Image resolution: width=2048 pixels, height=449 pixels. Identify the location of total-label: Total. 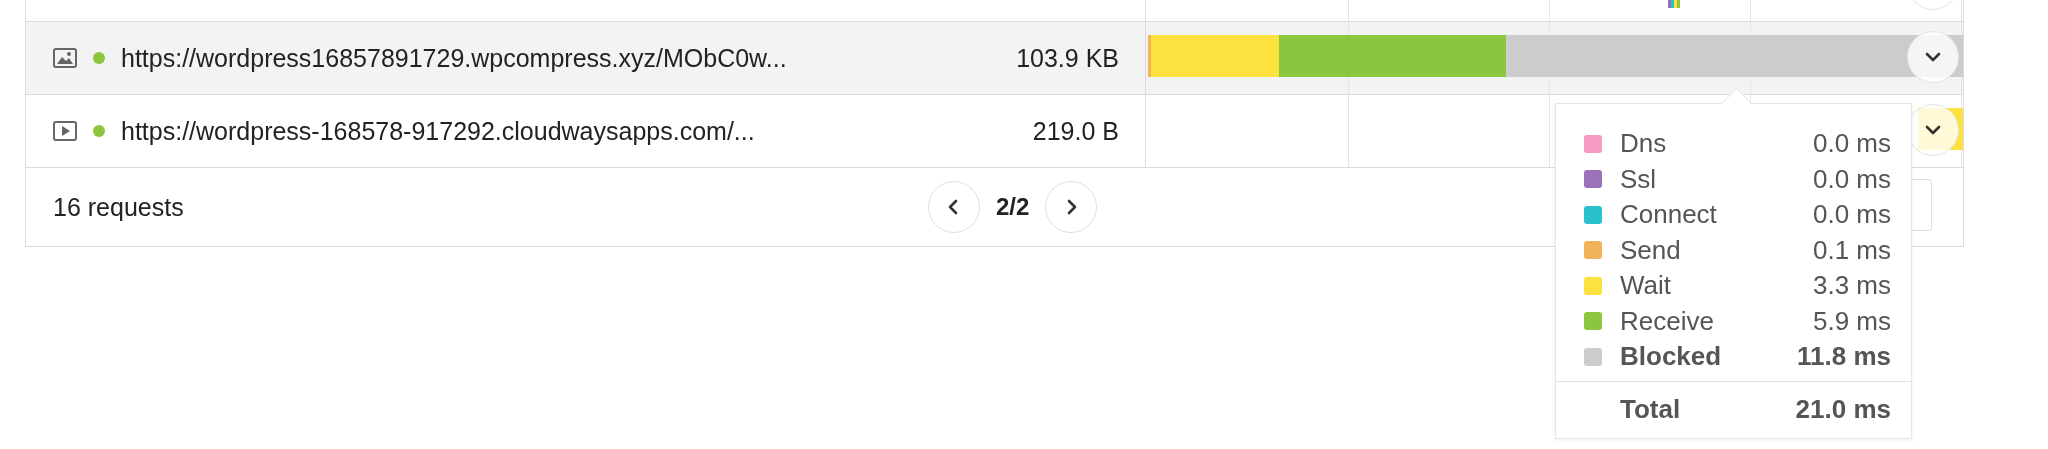
(1651, 409).